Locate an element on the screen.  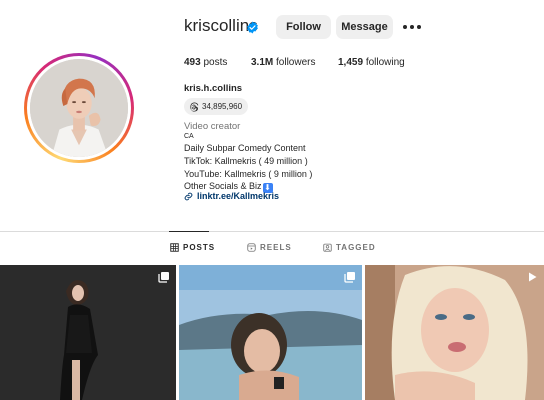
posts-count: 493 is located at coordinates (192, 62).